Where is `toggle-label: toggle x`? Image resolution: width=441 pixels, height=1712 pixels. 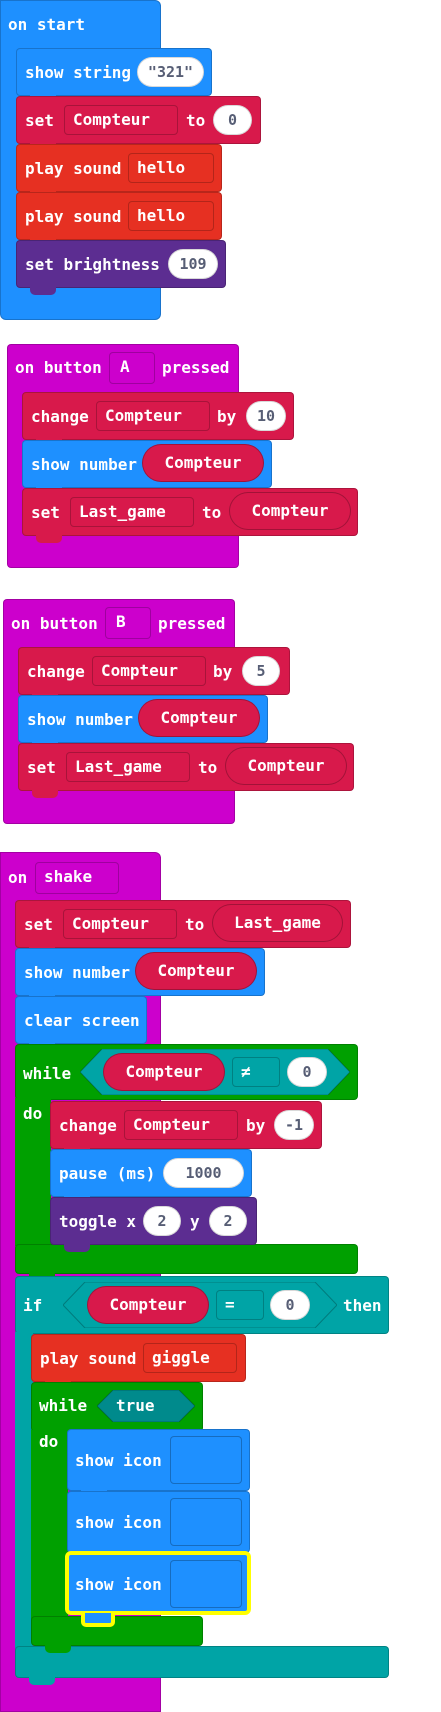 toggle-label: toggle x is located at coordinates (98, 1221).